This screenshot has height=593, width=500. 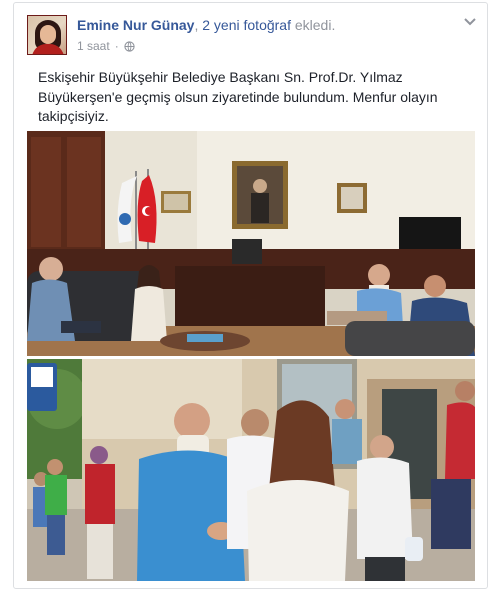 I want to click on author-name-link: Emine Nur Günay, so click(x=135, y=25).